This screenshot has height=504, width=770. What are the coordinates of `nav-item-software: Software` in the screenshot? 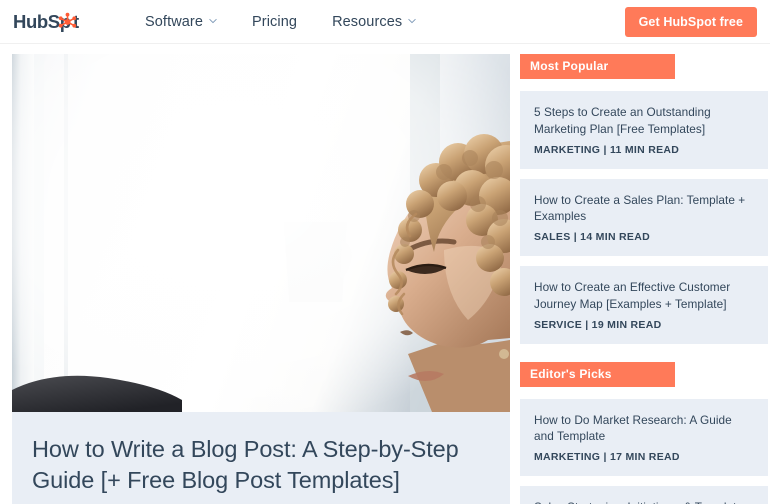 It's located at (181, 22).